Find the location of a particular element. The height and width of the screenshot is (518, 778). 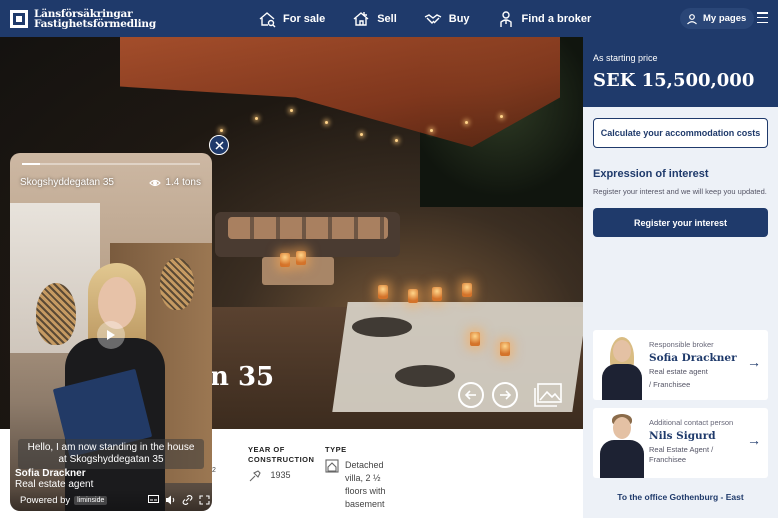

main-nav: For sale Sell Buy Find a broker is located at coordinates (438, 18).